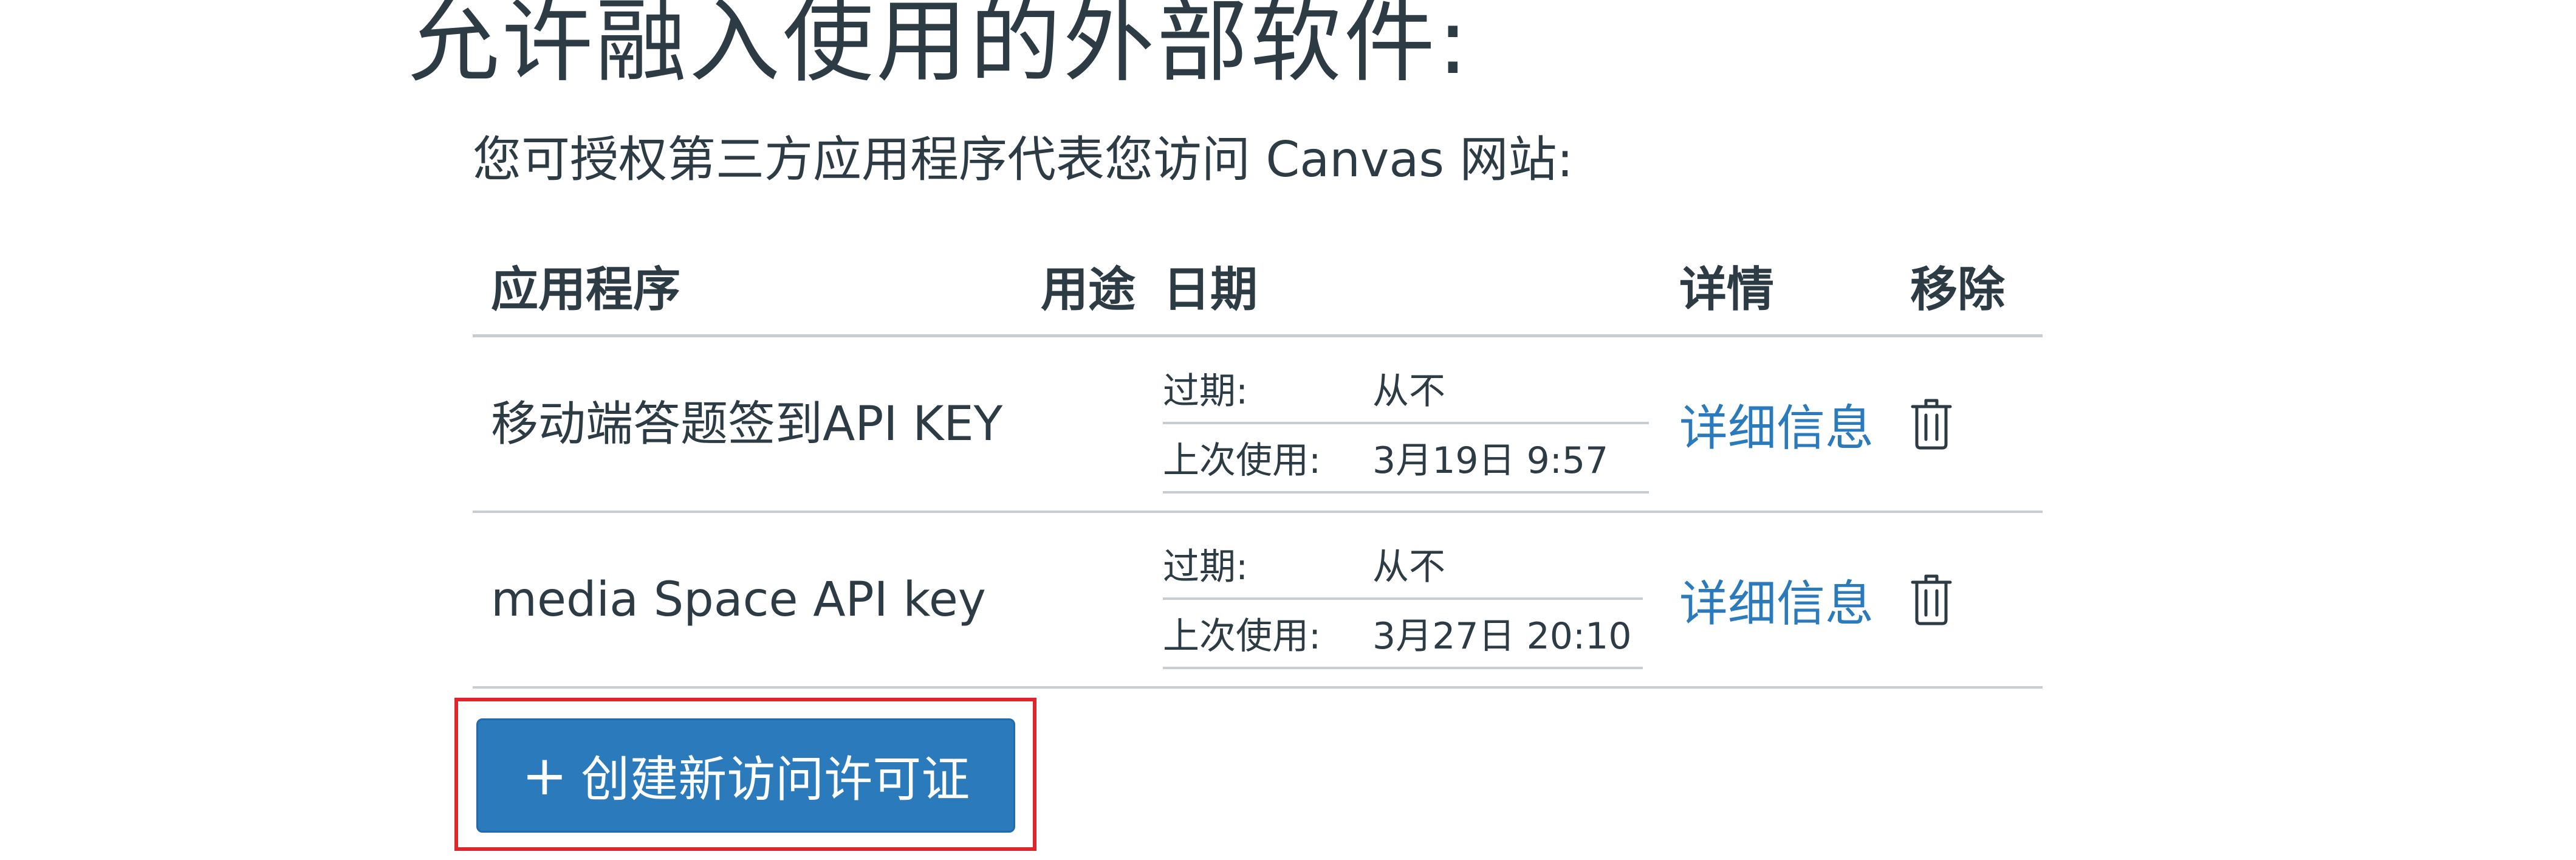  Describe the element at coordinates (747, 424) in the screenshot. I see `app-name: 移动端答题签到API KEY` at that location.